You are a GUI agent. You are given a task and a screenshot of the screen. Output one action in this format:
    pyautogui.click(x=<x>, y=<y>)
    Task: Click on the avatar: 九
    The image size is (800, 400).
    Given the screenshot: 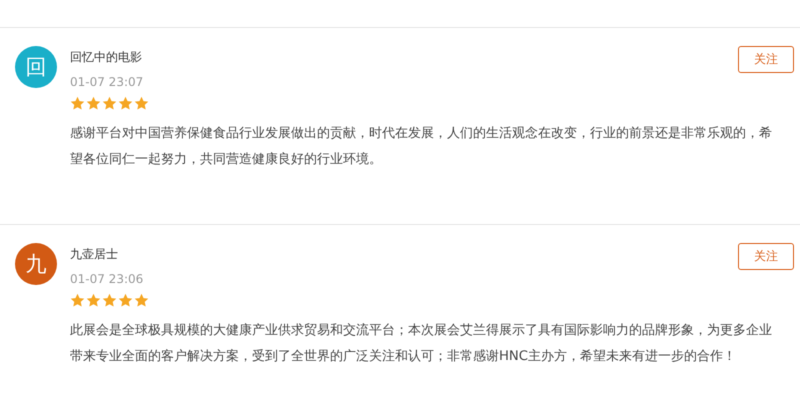 What is the action you would take?
    pyautogui.click(x=36, y=264)
    